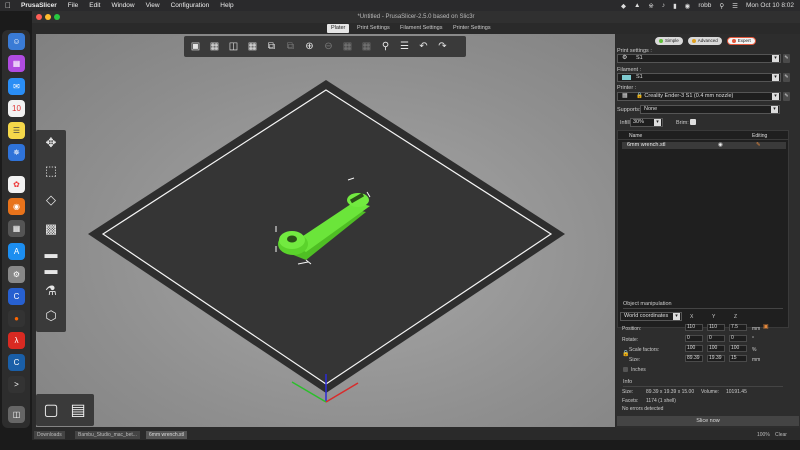 The height and width of the screenshot is (450, 800). Describe the element at coordinates (694, 338) in the screenshot. I see `rotate-x-input: 0` at that location.